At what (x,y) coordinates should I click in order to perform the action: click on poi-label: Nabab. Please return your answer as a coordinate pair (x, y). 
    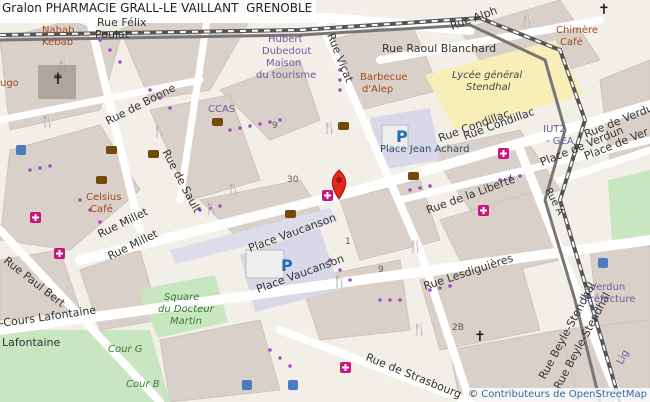
    Looking at the image, I should click on (58, 30).